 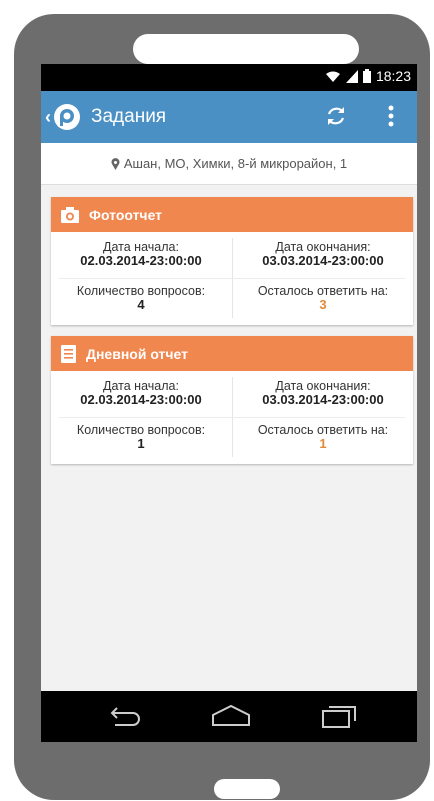 I want to click on signal-icon, so click(x=351, y=76).